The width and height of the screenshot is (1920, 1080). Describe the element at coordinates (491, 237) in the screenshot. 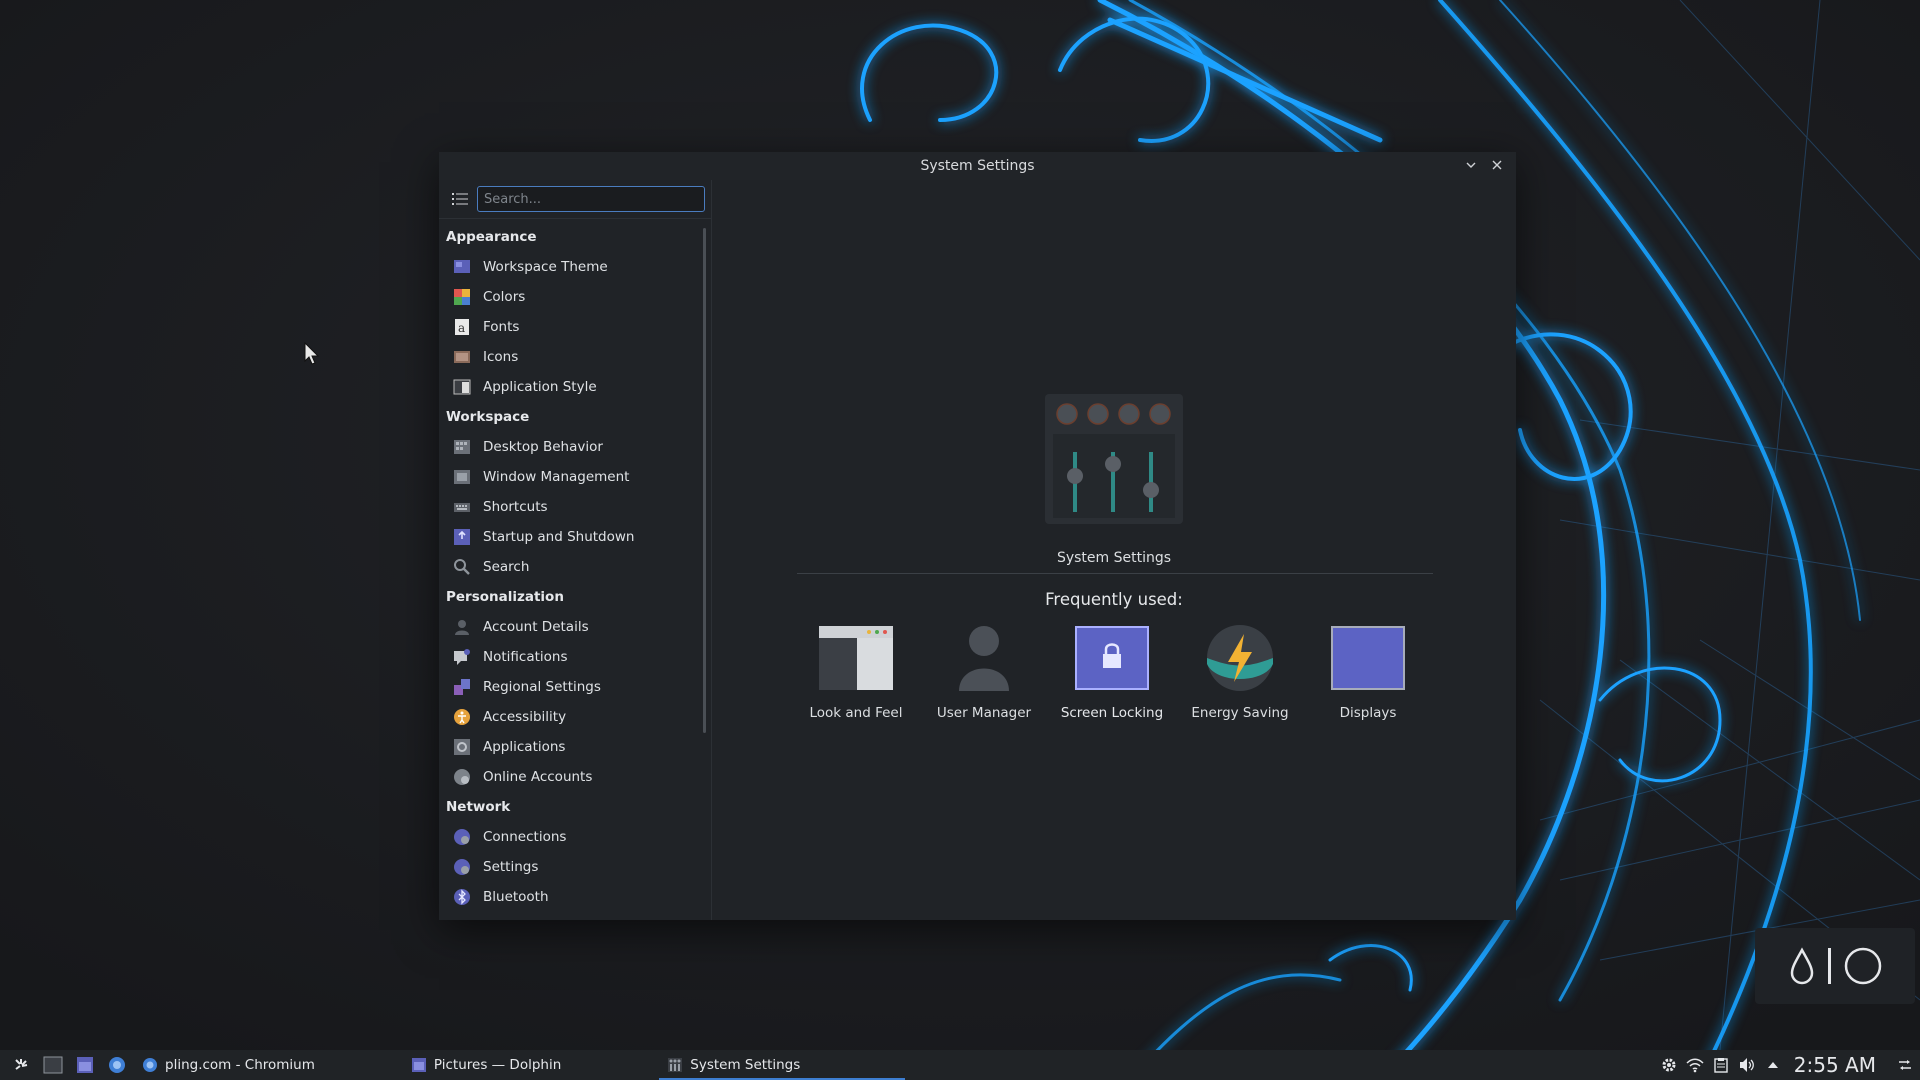

I see `category-appearance: Appearance` at that location.